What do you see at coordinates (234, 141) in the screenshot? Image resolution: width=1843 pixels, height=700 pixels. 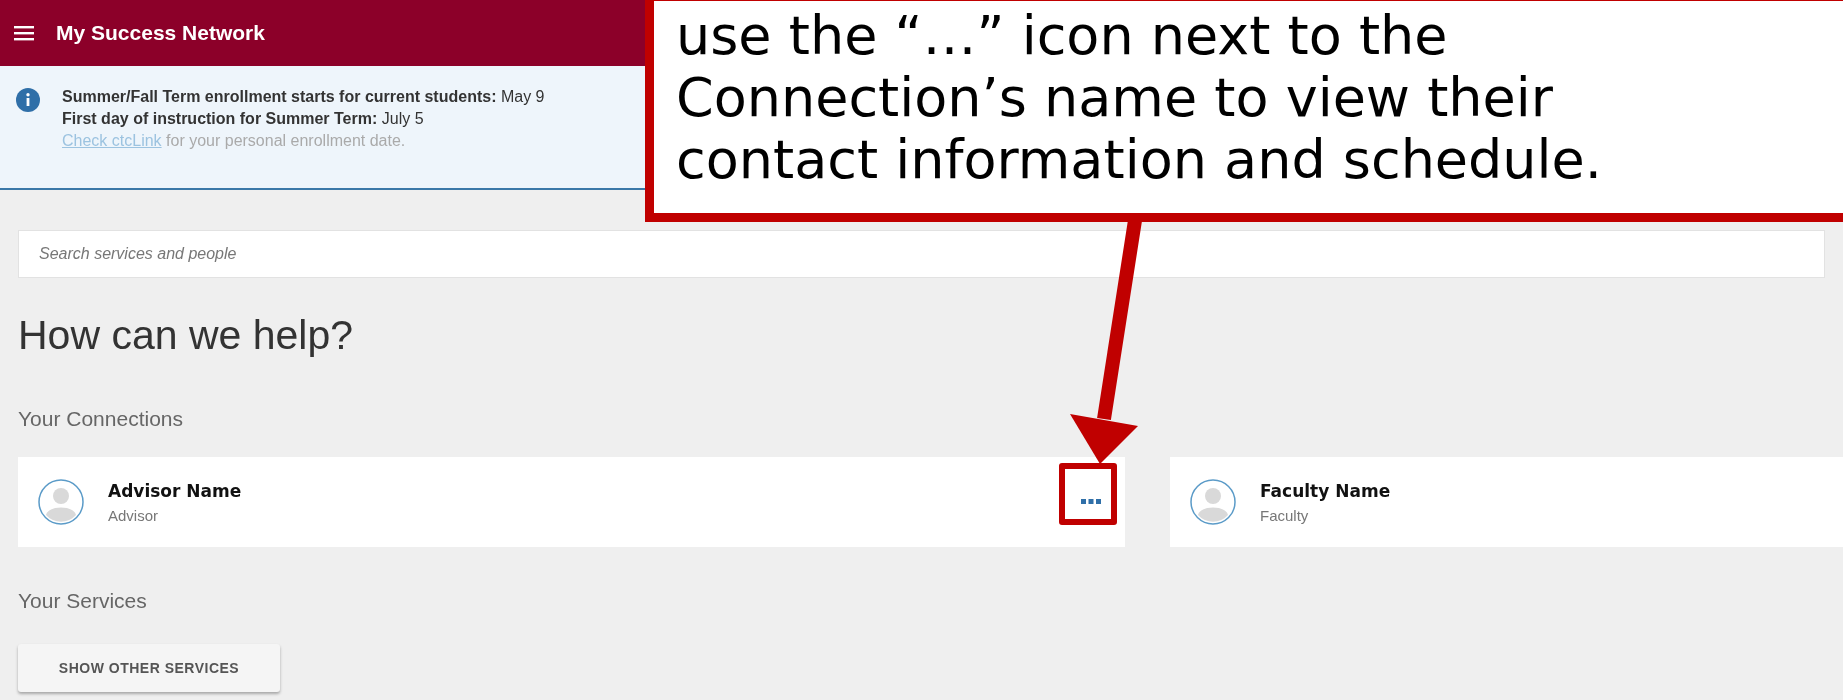 I see `enrollment-note: Check ctcLink for your personal enrollment date.` at bounding box center [234, 141].